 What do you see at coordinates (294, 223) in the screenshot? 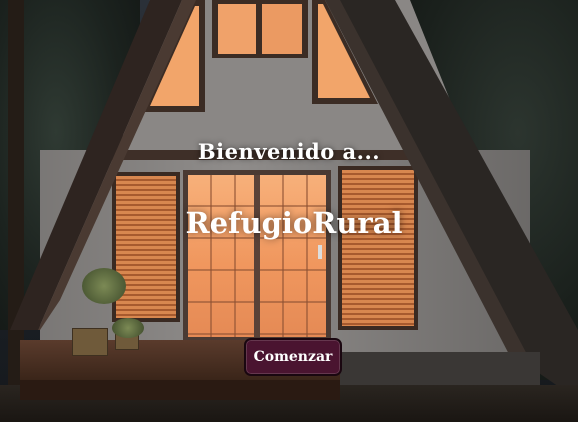
I see `brand-title: RefugioRural` at bounding box center [294, 223].